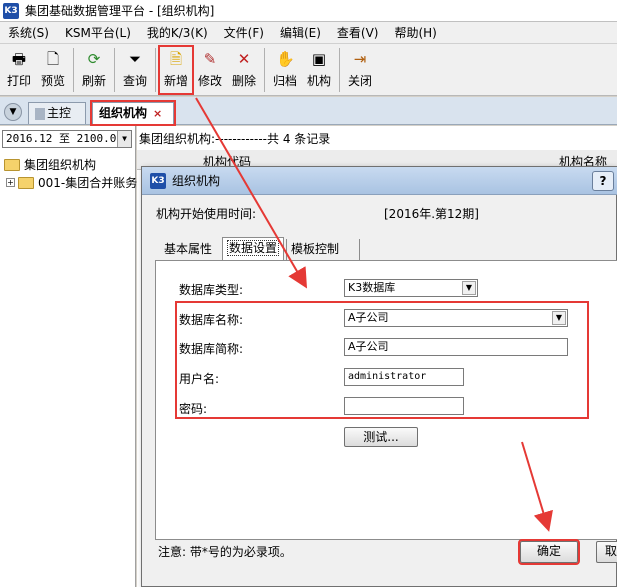  Describe the element at coordinates (323, 249) in the screenshot. I see `tab-template-control: 模板控制` at that location.